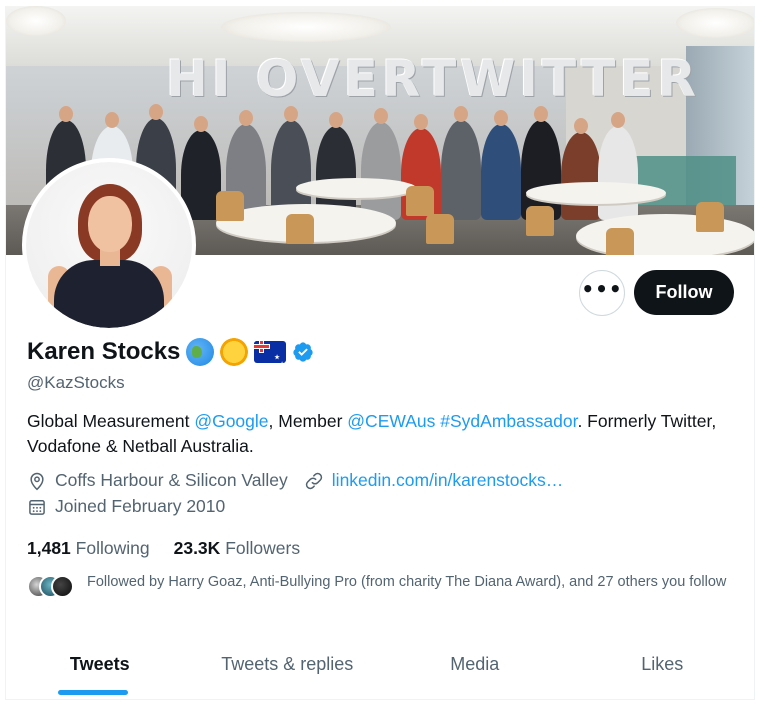  Describe the element at coordinates (163, 548) in the screenshot. I see `profile-stats: 1,481 Following 23.3K Followers` at that location.